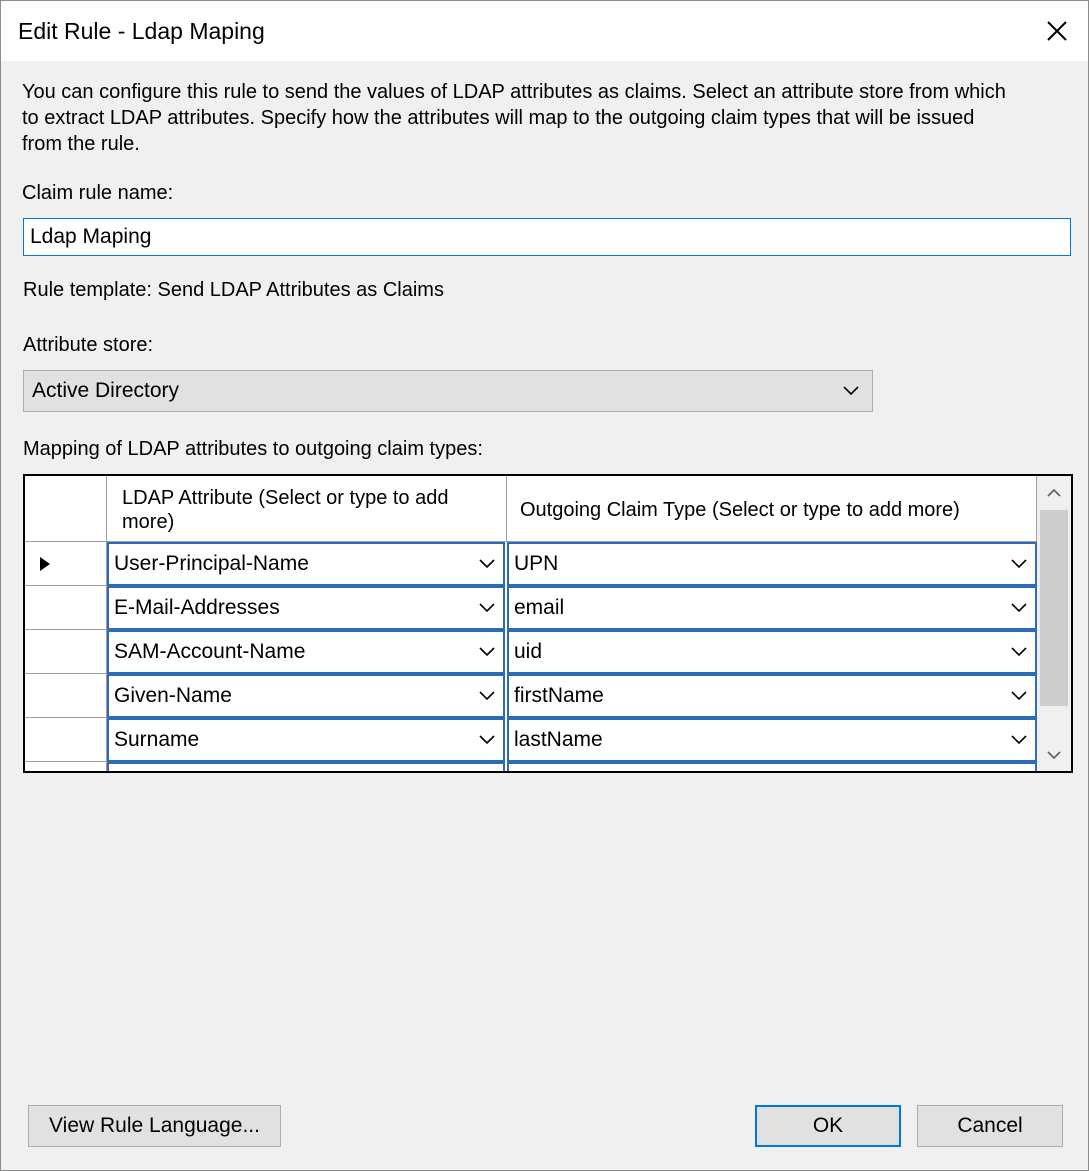 The width and height of the screenshot is (1089, 1171). Describe the element at coordinates (306, 740) in the screenshot. I see `ldap-attribute-cell: Surname` at that location.